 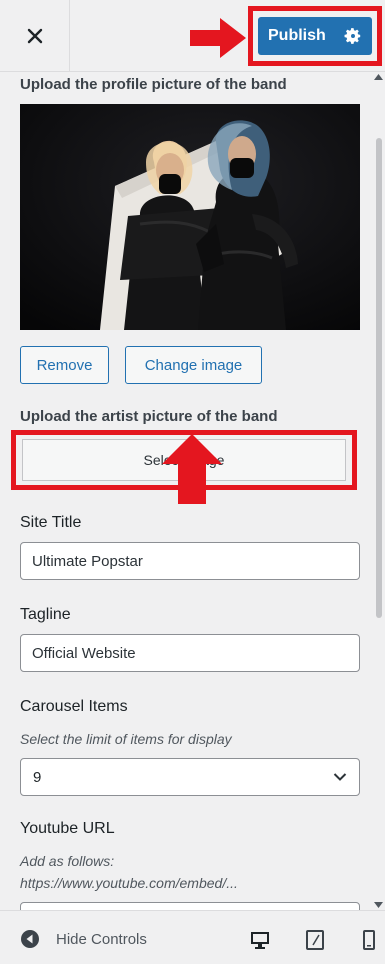 I want to click on publish-label: Publish, so click(x=297, y=35).